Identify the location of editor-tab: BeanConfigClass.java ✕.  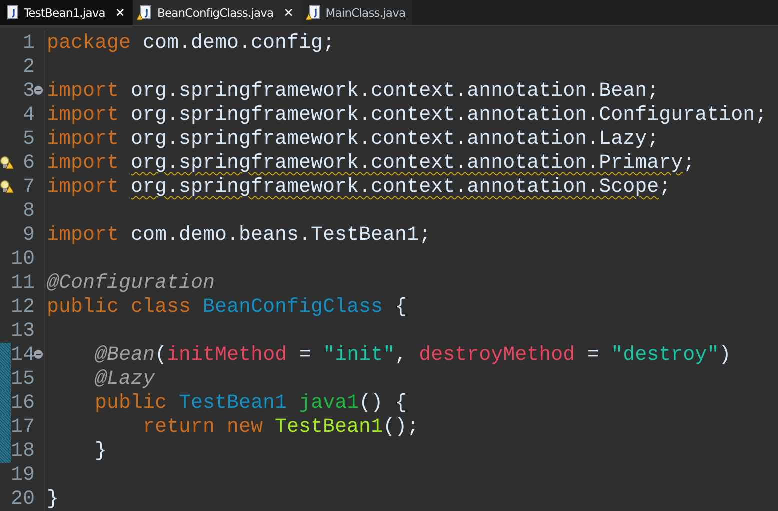
(217, 12).